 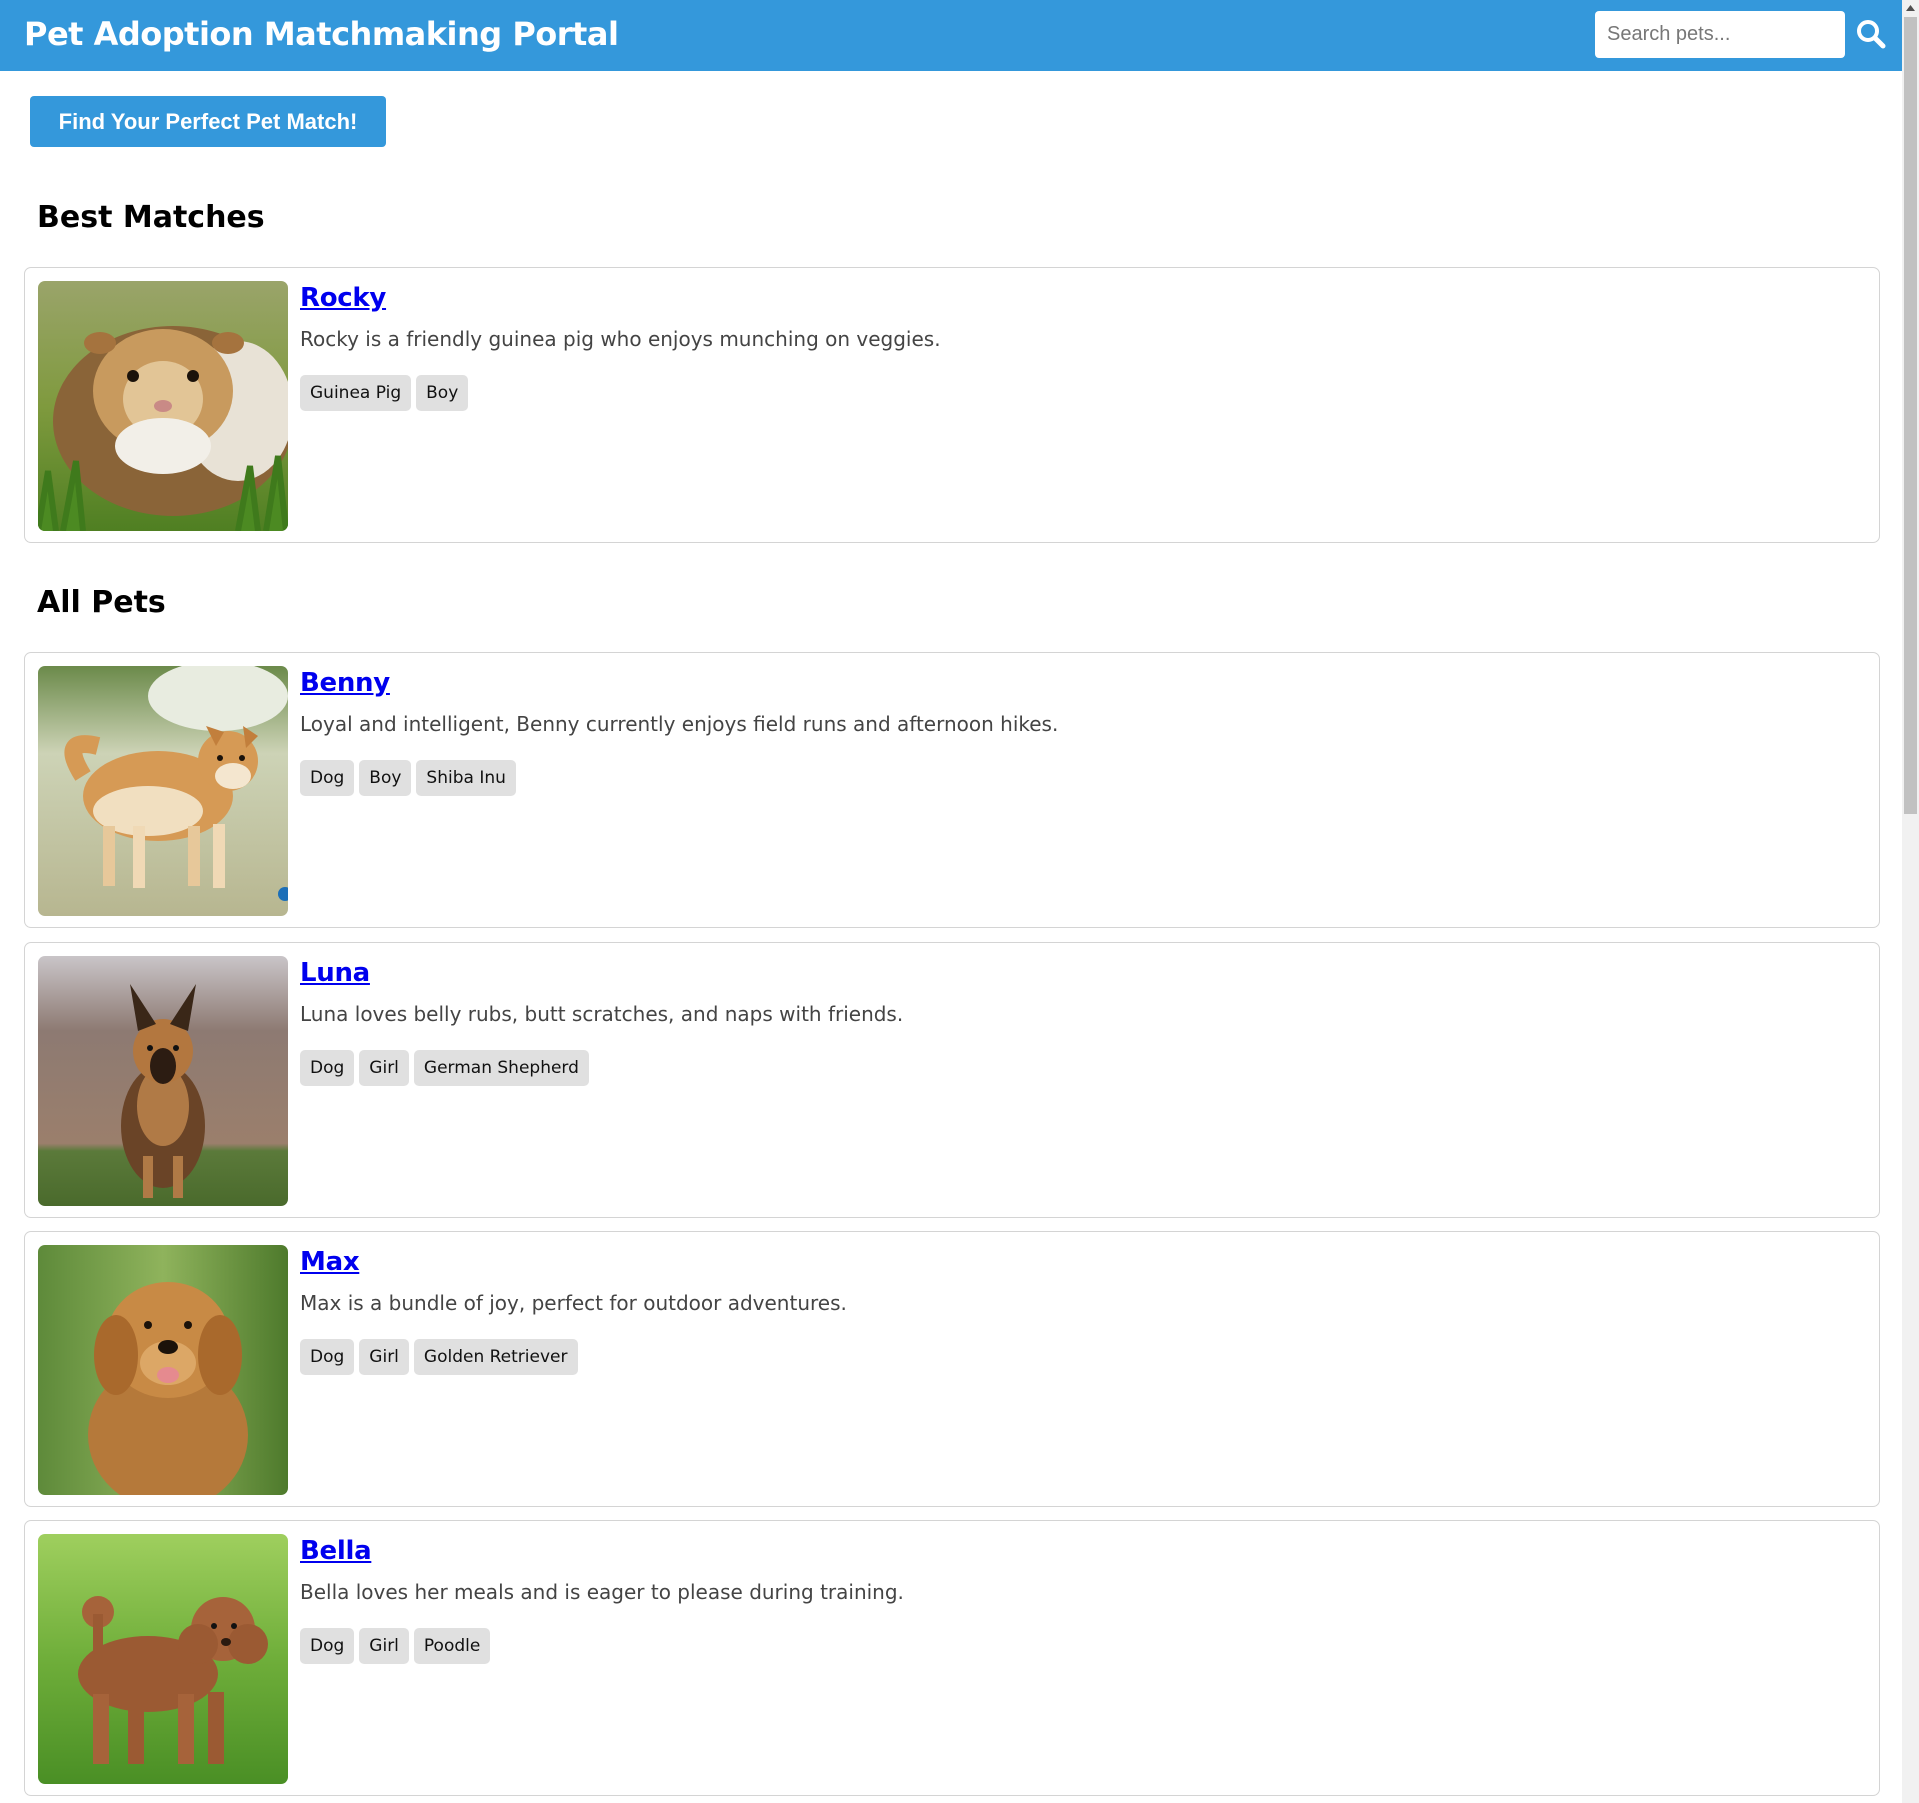 I want to click on scrollbar-thumb, so click(x=1910, y=415).